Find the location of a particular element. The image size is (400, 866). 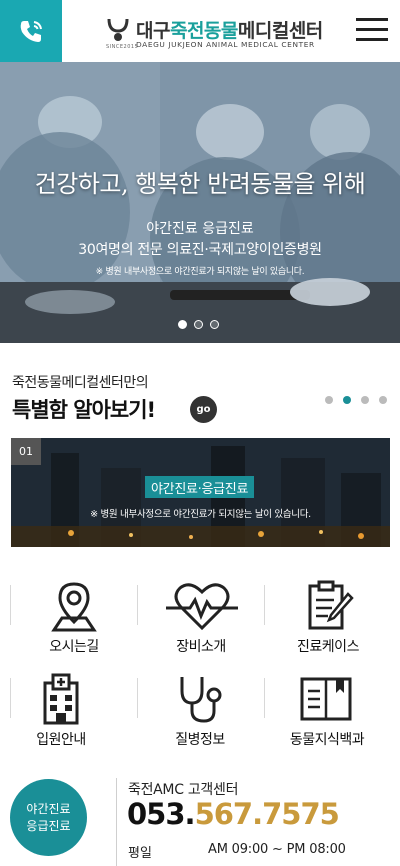

clipboard-icon is located at coordinates (331, 605).